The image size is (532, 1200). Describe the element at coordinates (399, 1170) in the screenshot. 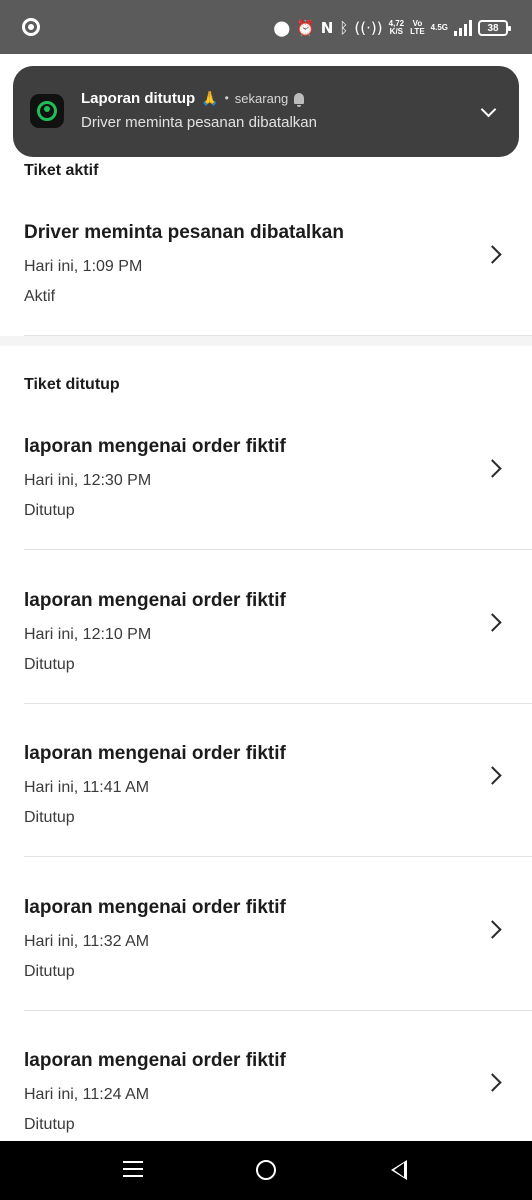

I see `back-icon` at that location.